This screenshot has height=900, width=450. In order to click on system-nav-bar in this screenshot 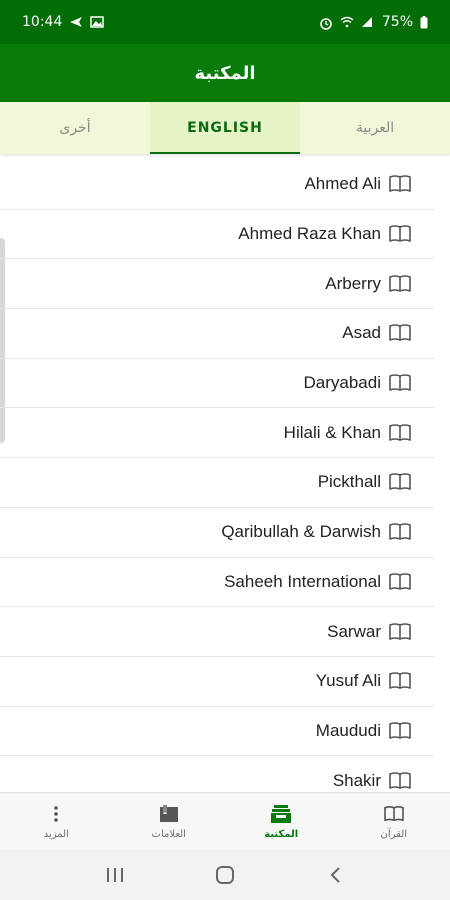, I will do `click(225, 875)`.